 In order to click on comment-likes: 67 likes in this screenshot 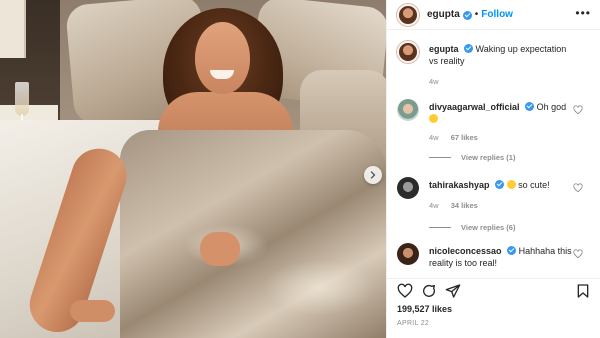, I will do `click(464, 137)`.